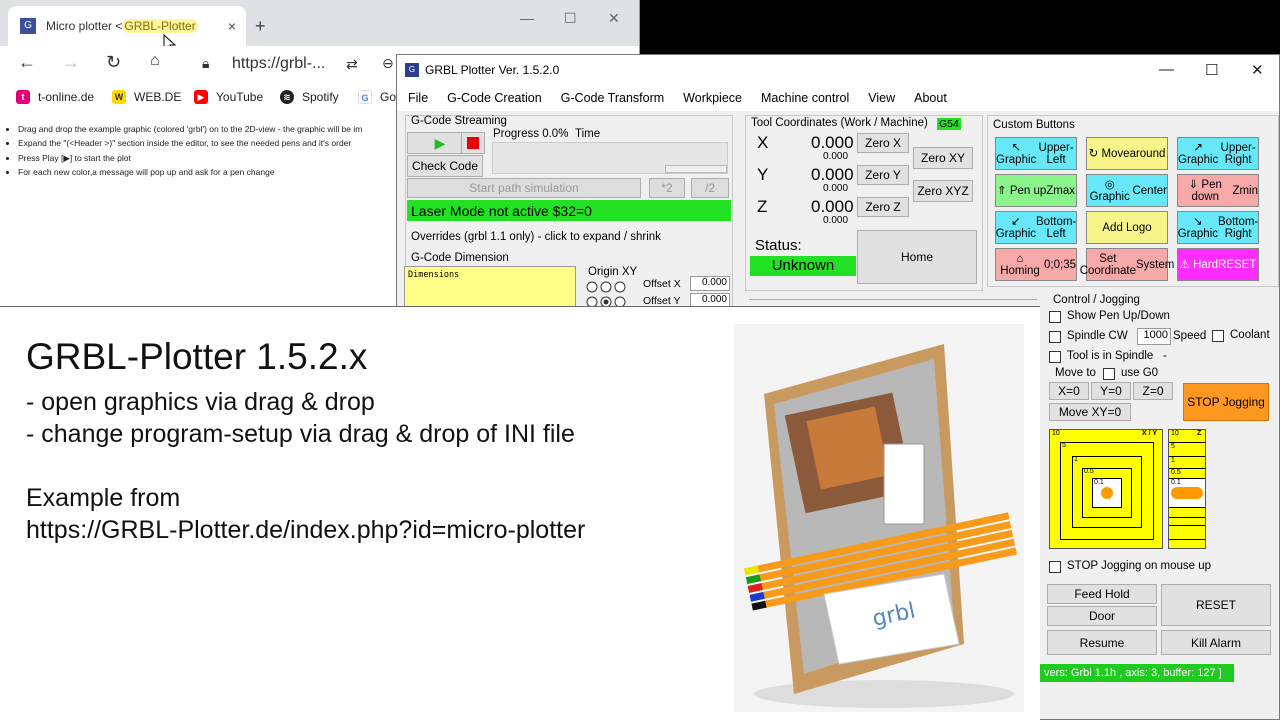  Describe the element at coordinates (158, 97) in the screenshot. I see `bookmark-label: WEB.DE` at that location.